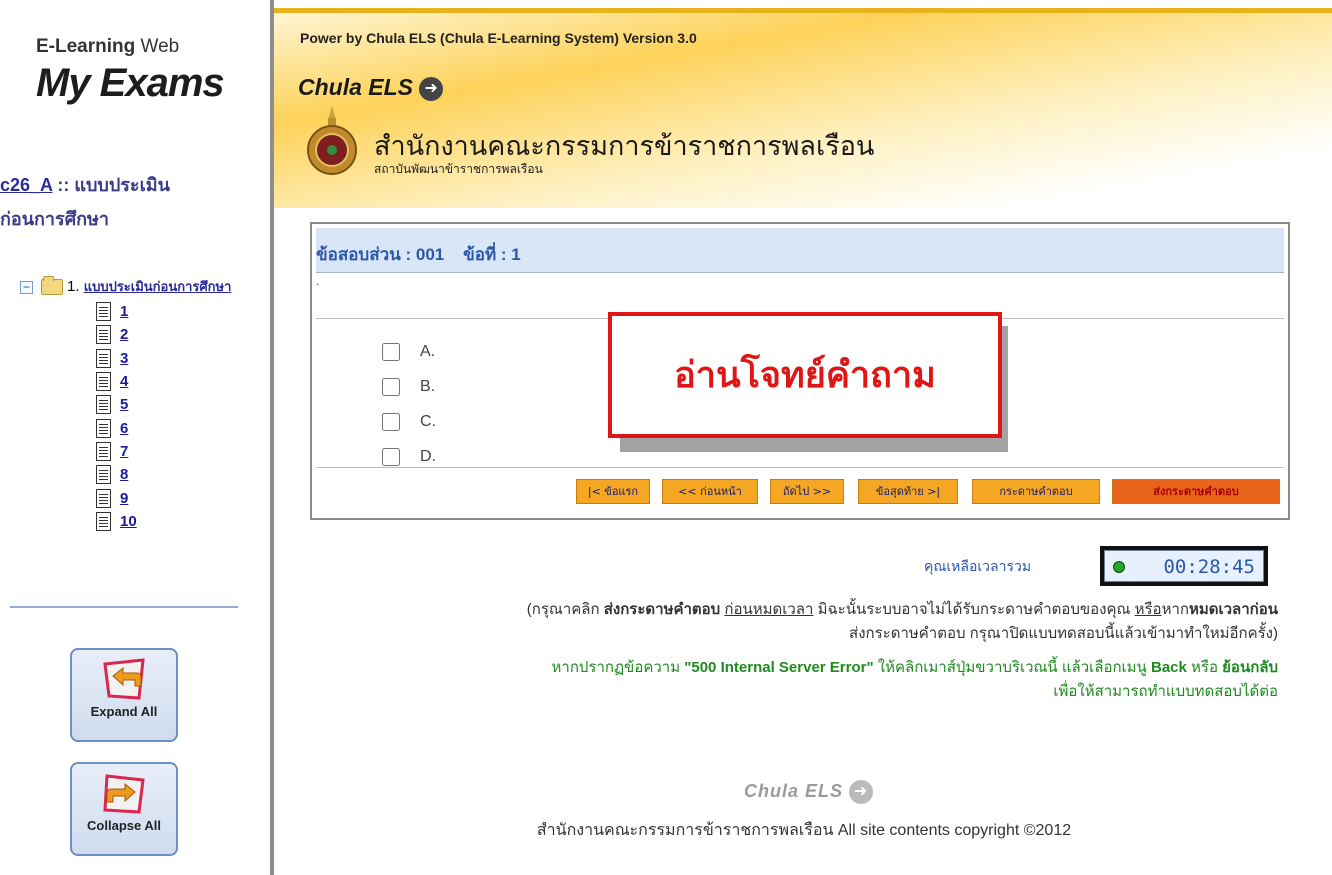 The width and height of the screenshot is (1332, 875). I want to click on question-tree: 1 2 3 4 5 6 7 8 9 10, so click(116, 416).